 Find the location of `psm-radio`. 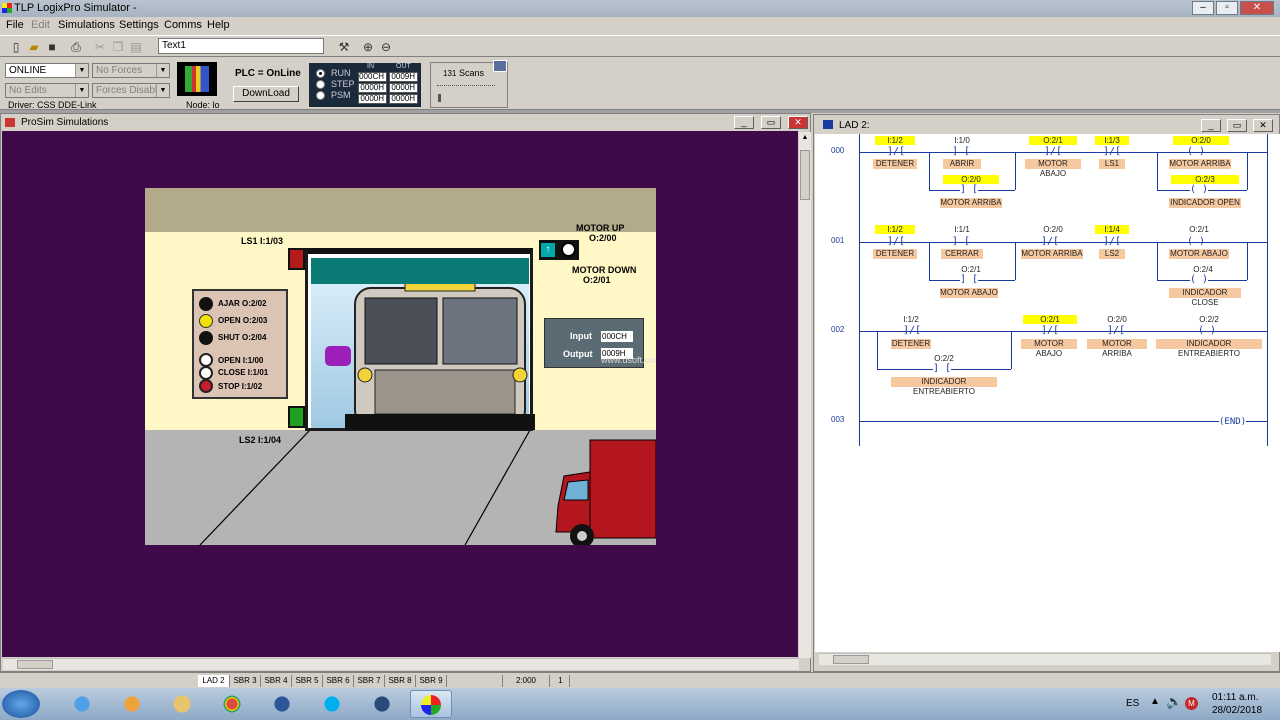

psm-radio is located at coordinates (320, 95).